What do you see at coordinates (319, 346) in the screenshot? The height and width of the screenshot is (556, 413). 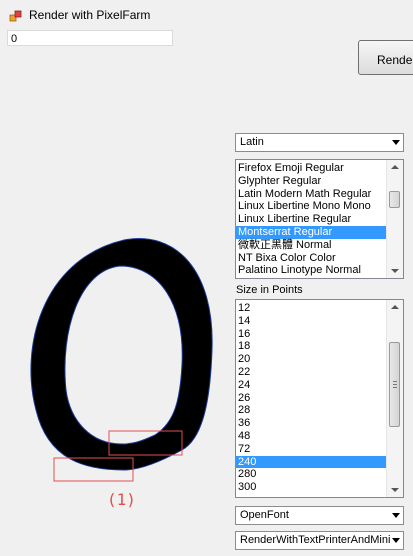 I see `size-list-item: 18` at bounding box center [319, 346].